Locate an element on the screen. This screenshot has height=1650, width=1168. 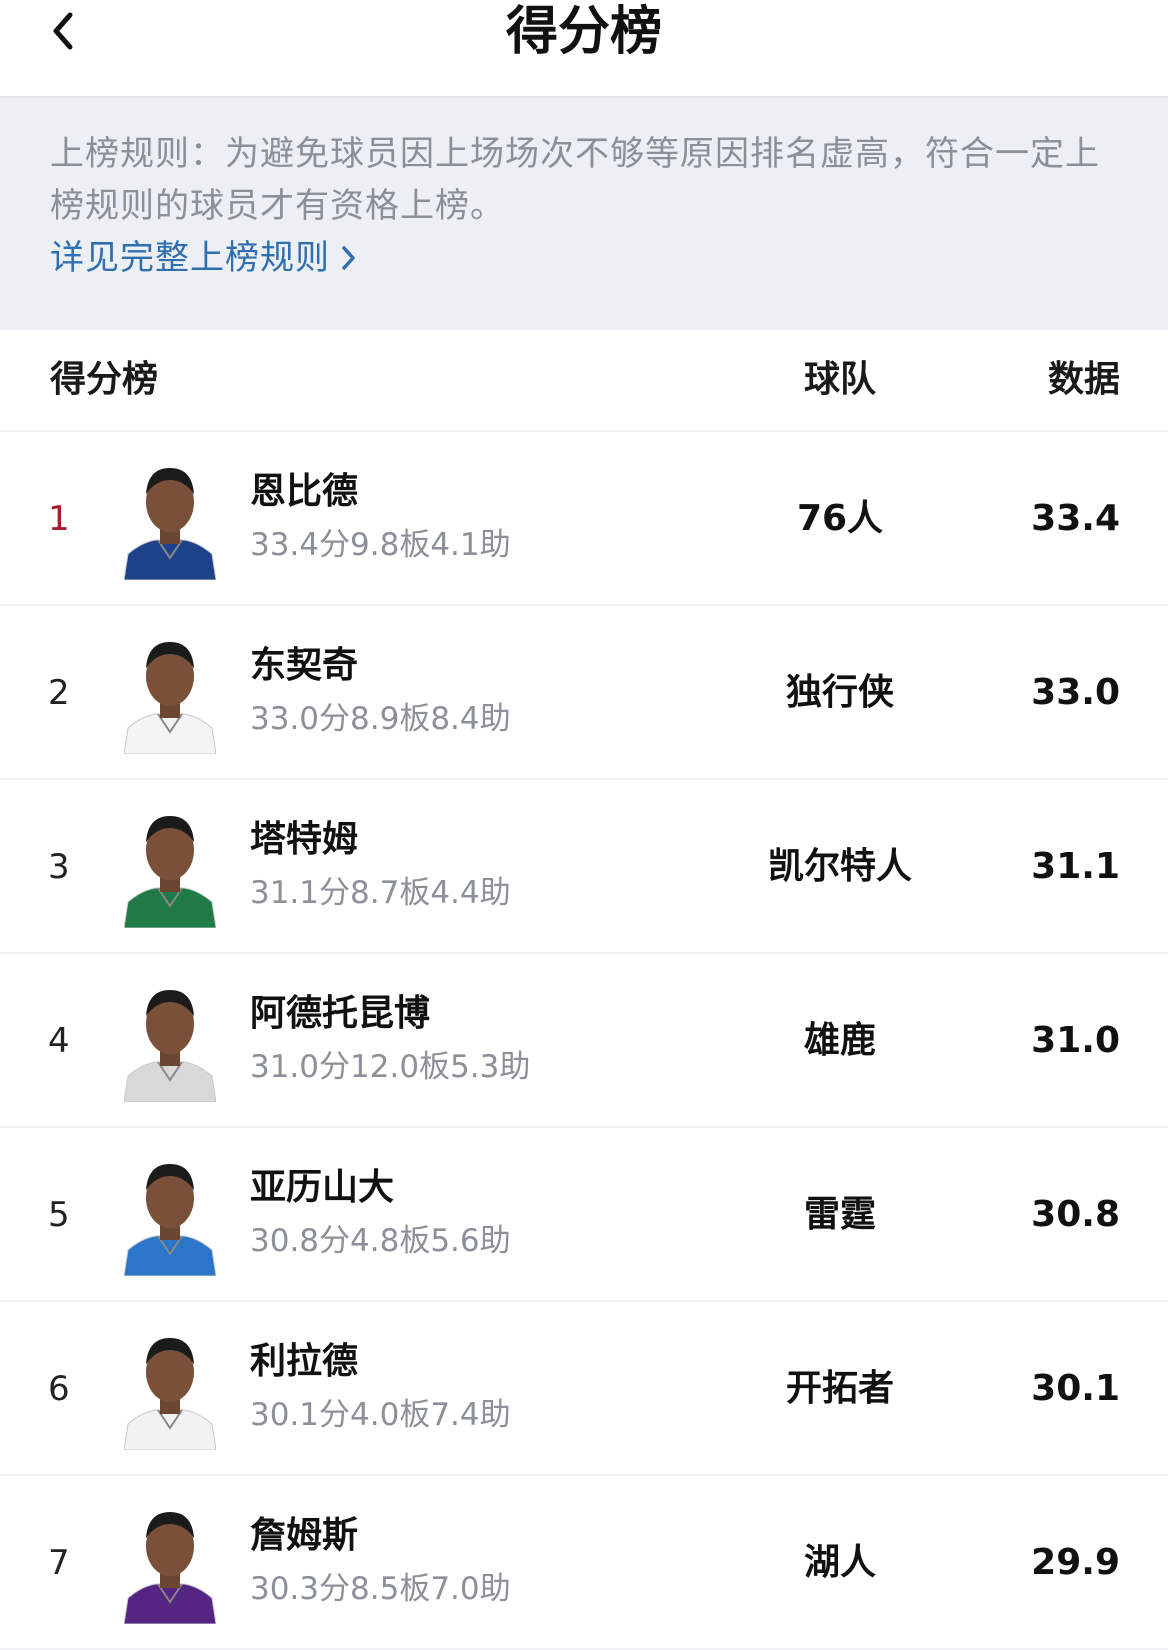
team-name: 开拓者 is located at coordinates (839, 1388).